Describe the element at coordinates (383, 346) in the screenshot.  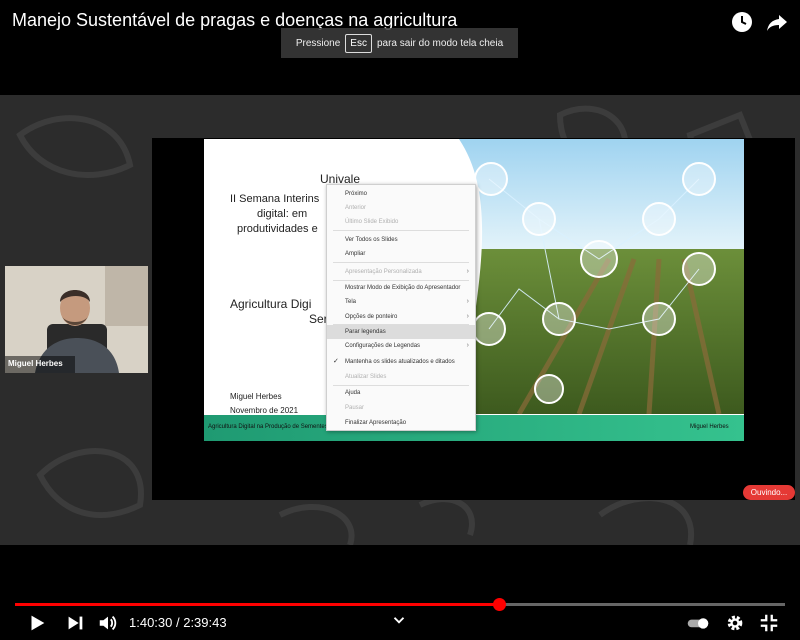
I see `menu-item-subtitle-settings-label: Configurações de Legendas` at that location.